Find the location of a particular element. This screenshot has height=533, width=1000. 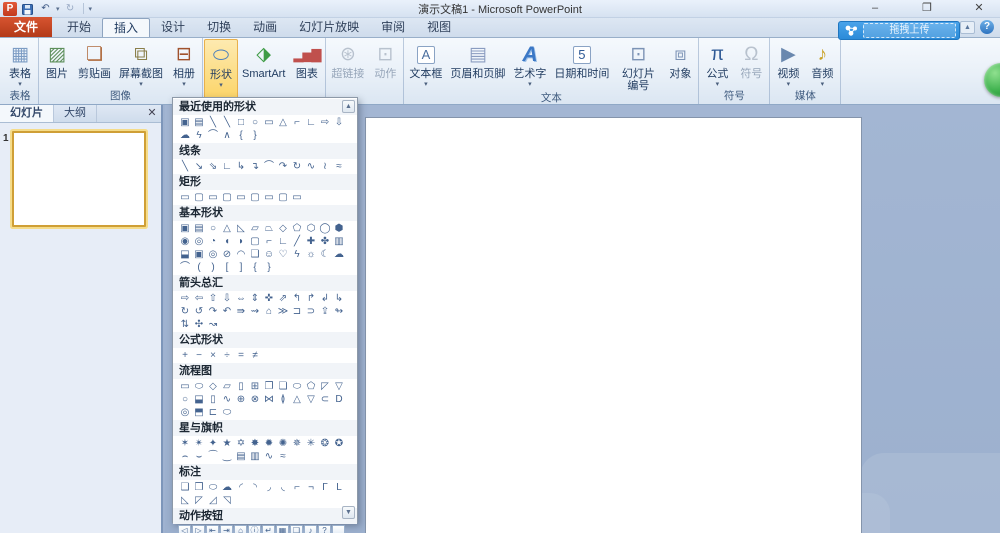

date-time-button: 5 日期和时间 is located at coordinates (581, 65).